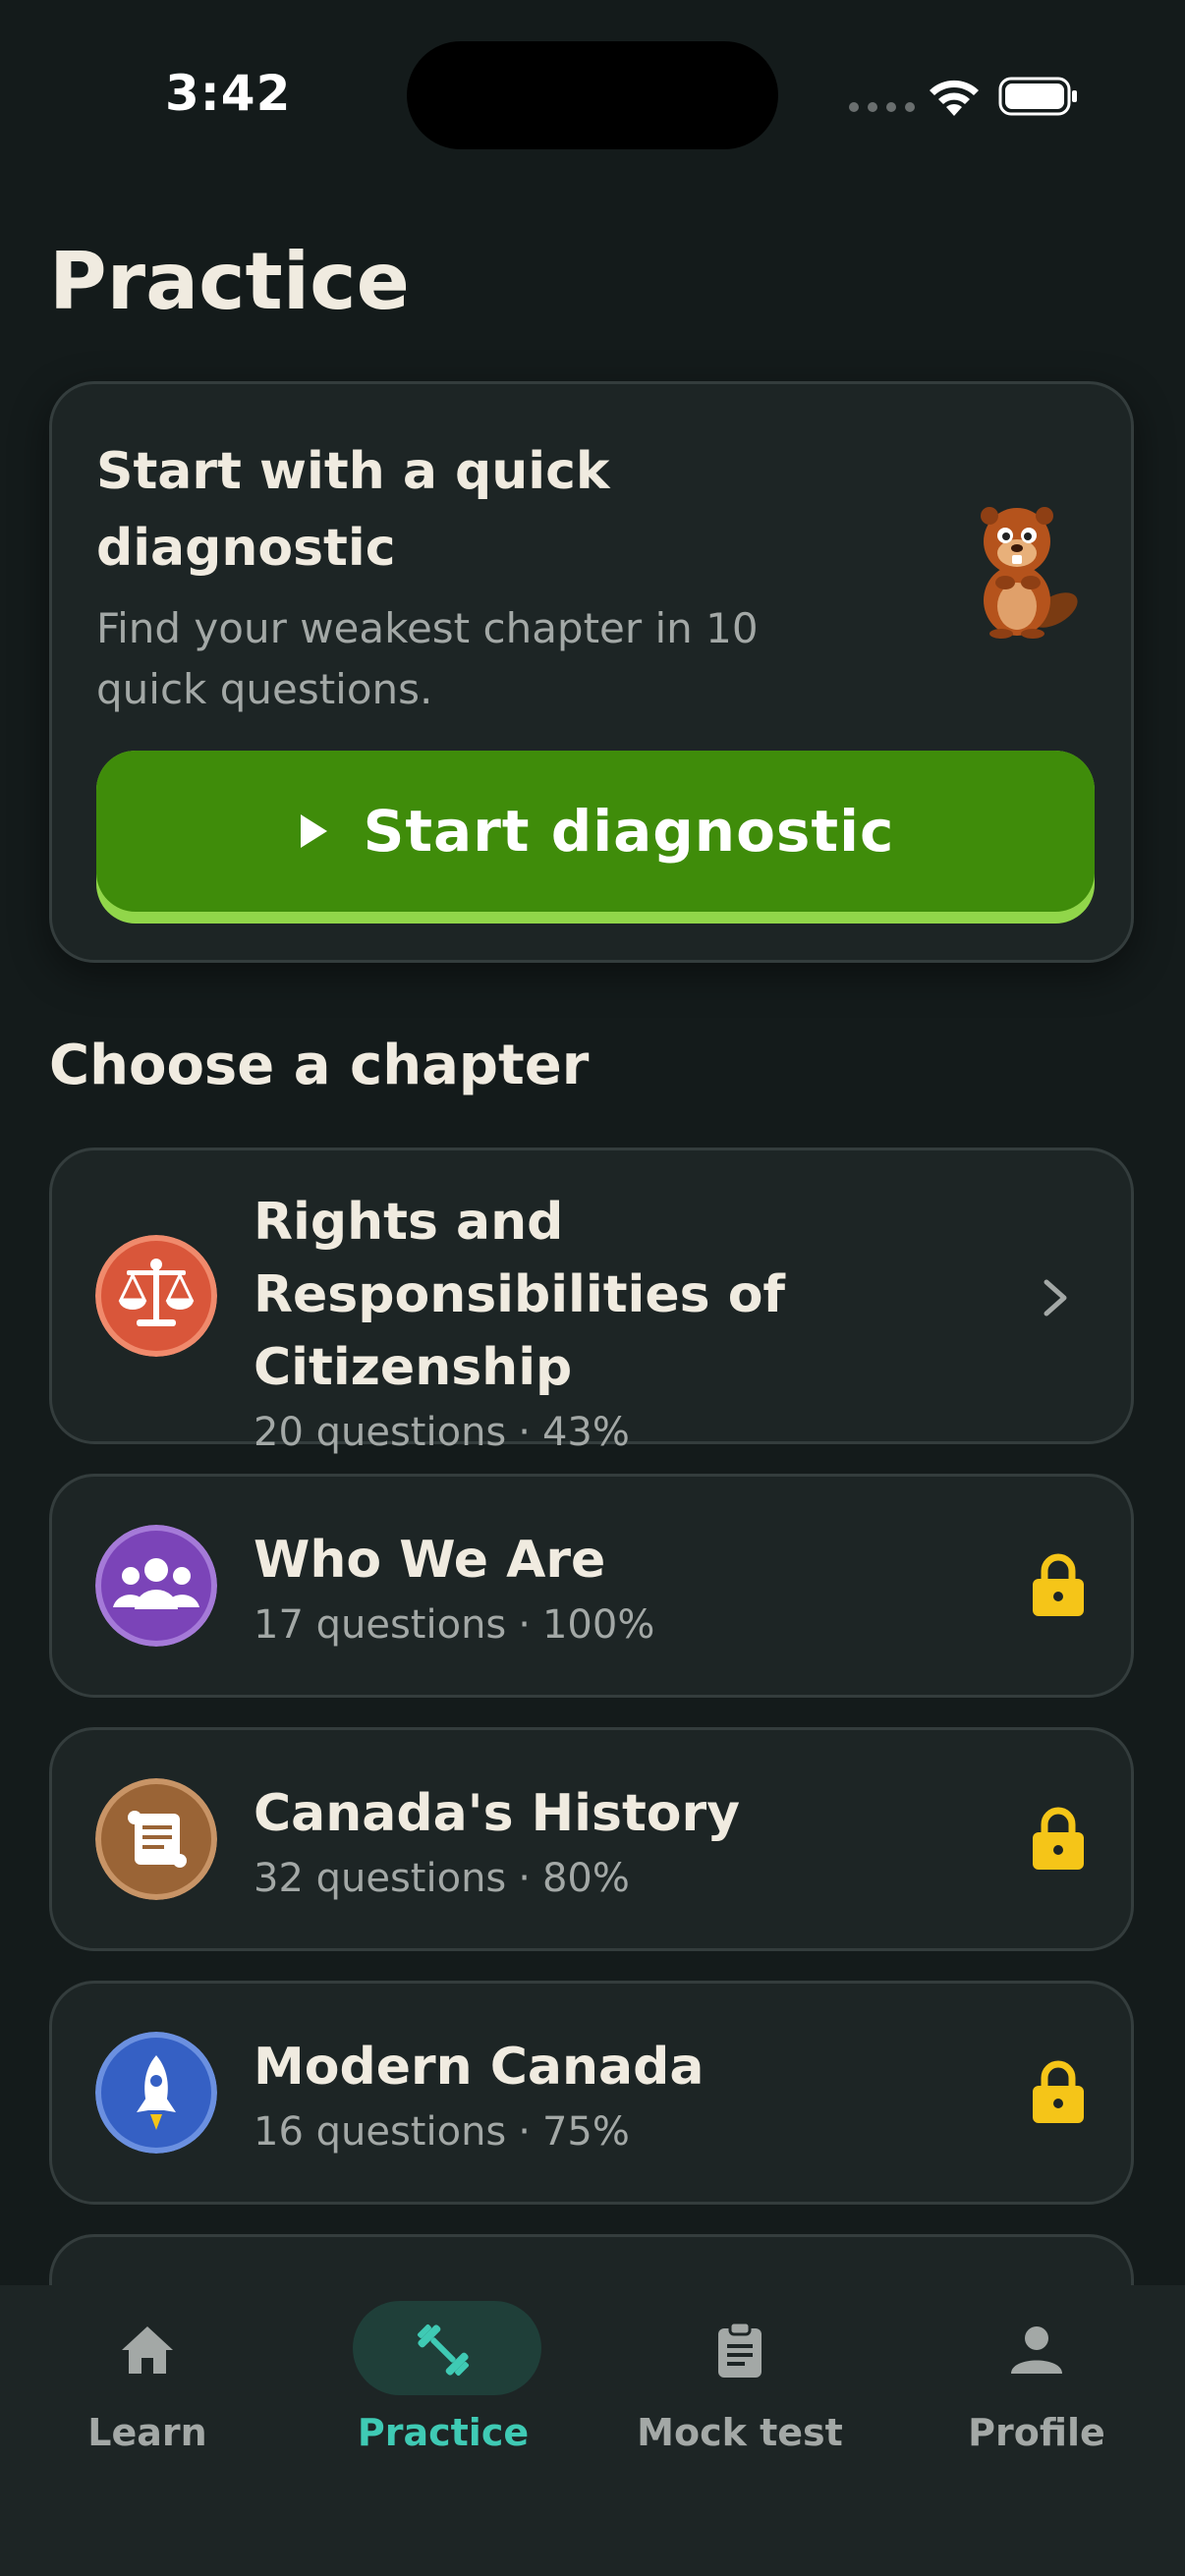 This screenshot has width=1185, height=2576. I want to click on tab-learn: Learn, so click(147, 2383).